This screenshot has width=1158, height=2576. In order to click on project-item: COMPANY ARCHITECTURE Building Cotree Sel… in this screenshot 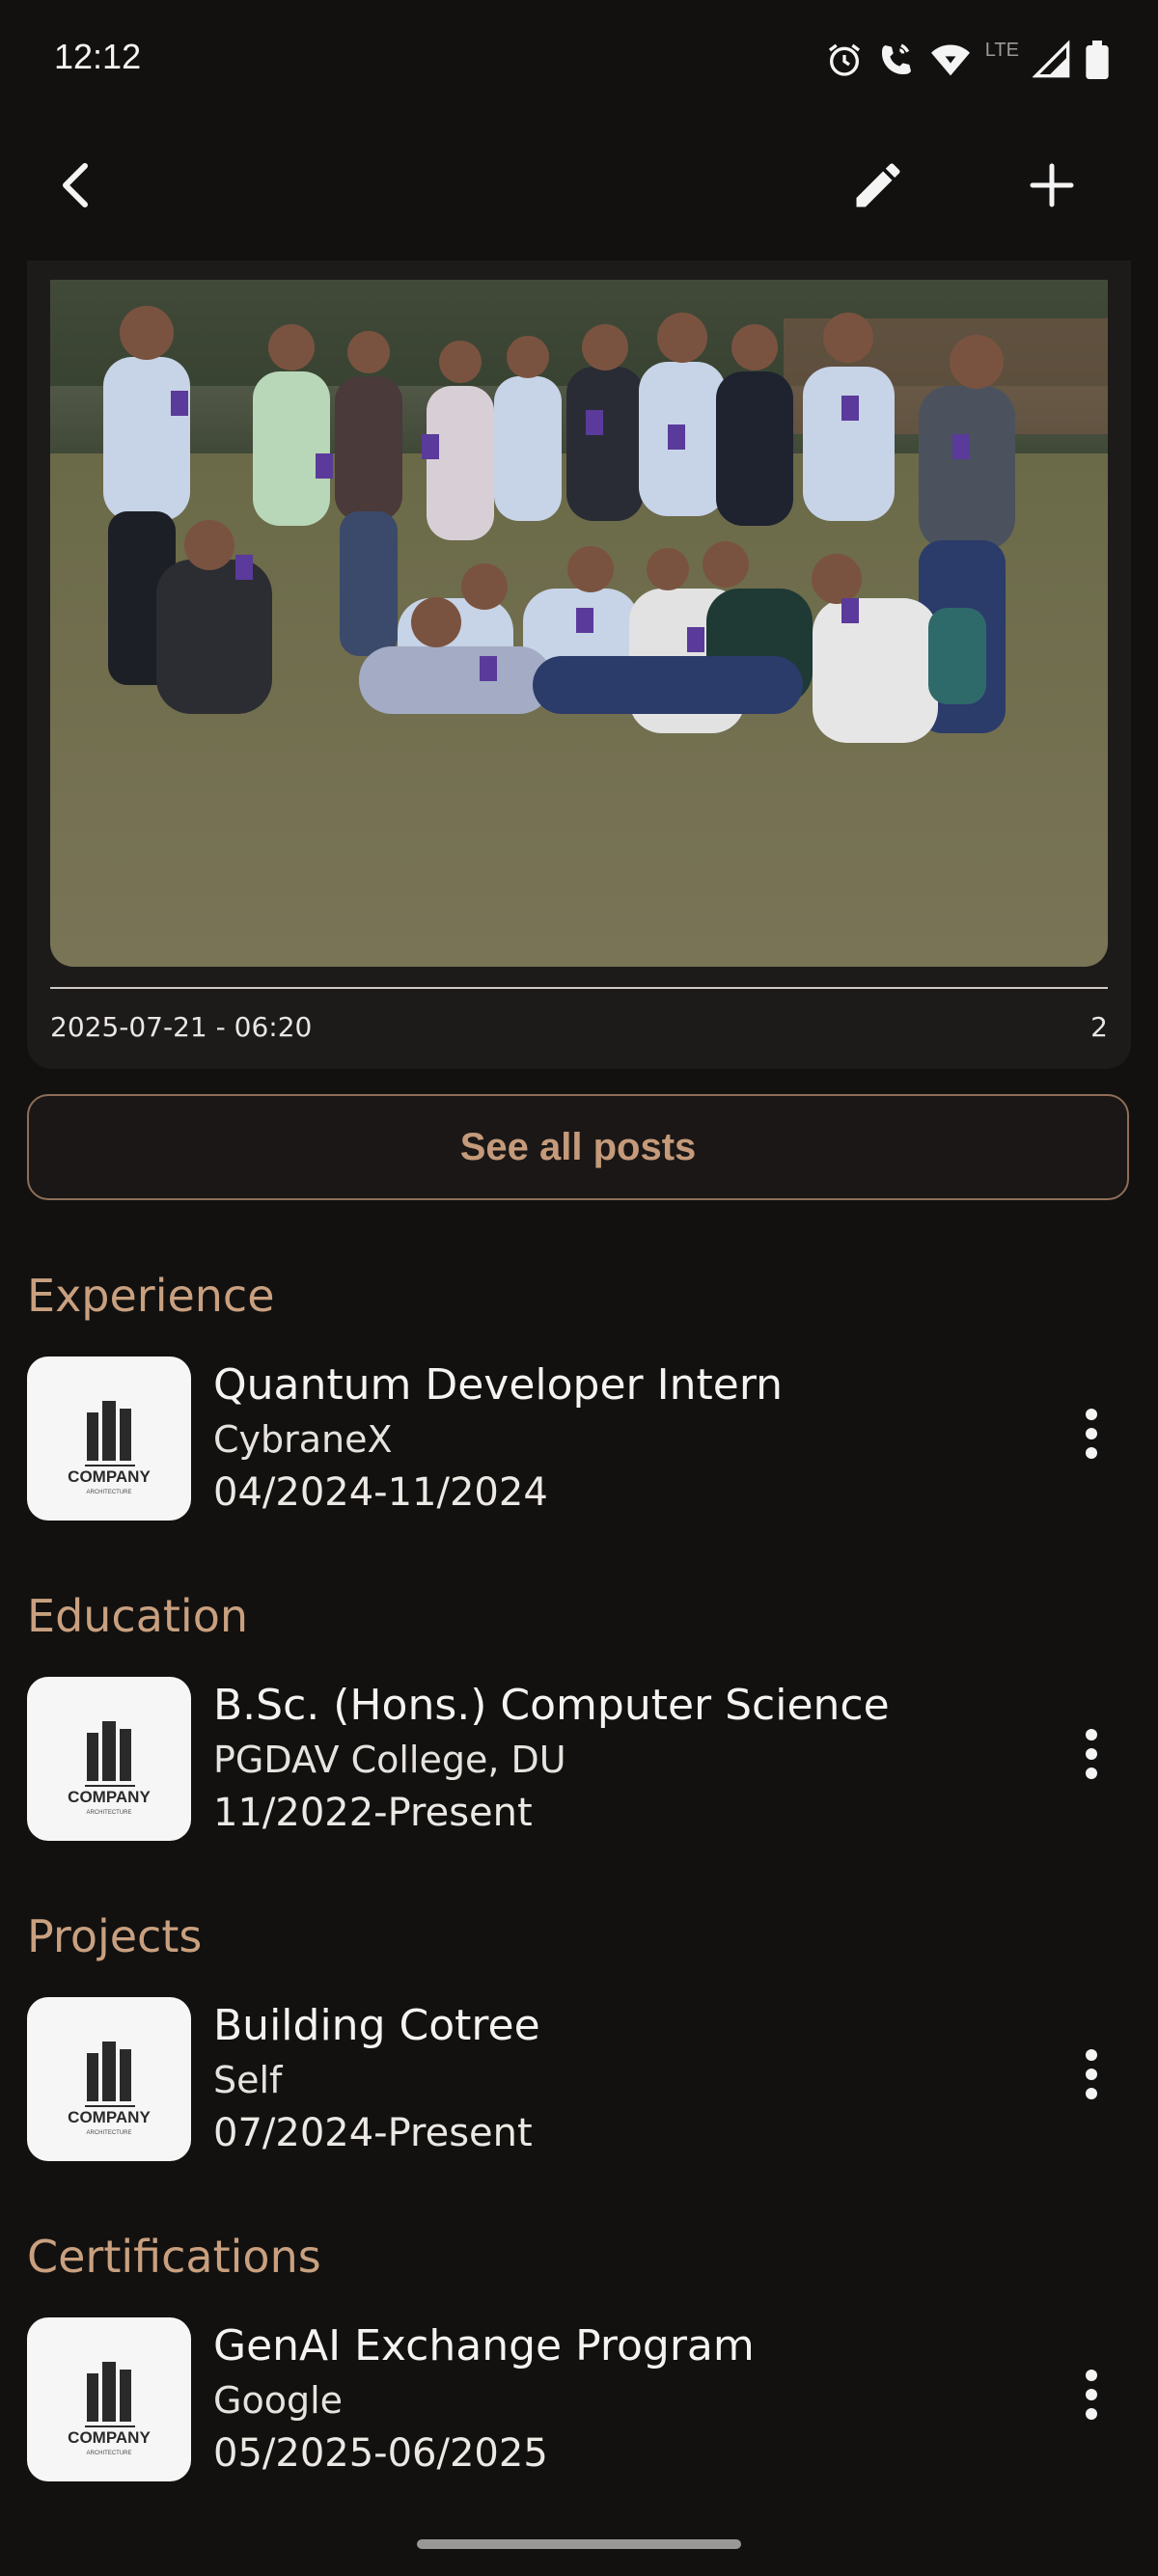, I will do `click(579, 2079)`.